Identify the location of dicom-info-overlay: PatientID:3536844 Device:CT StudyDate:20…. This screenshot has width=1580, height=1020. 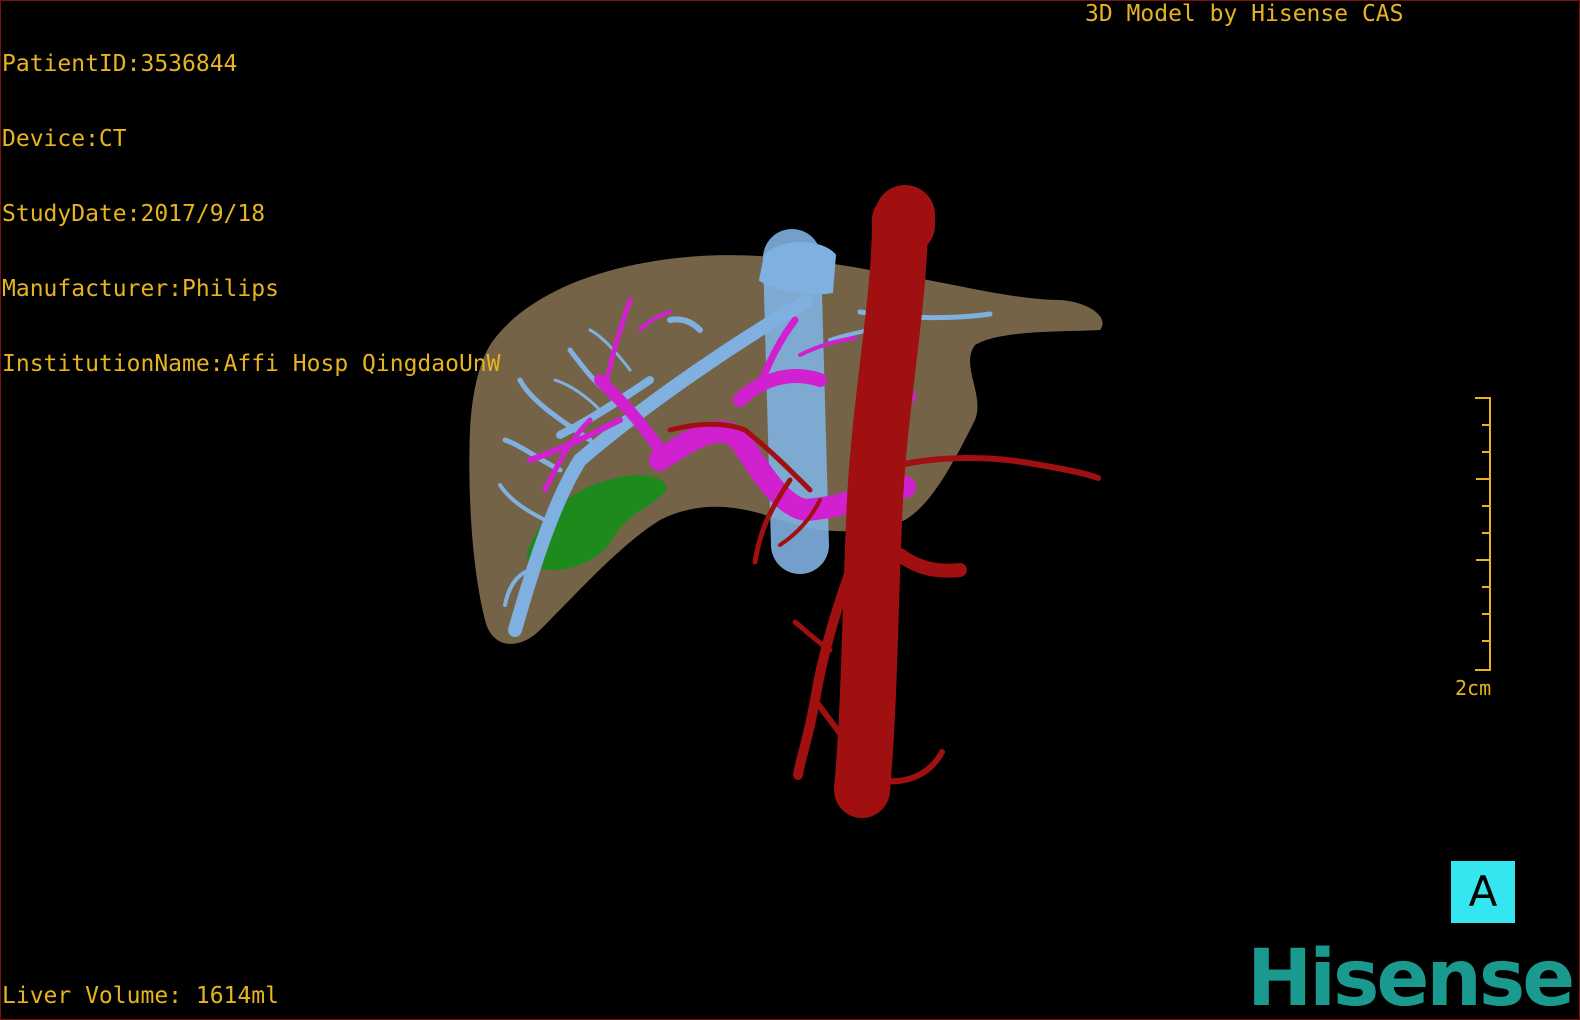
(251, 202).